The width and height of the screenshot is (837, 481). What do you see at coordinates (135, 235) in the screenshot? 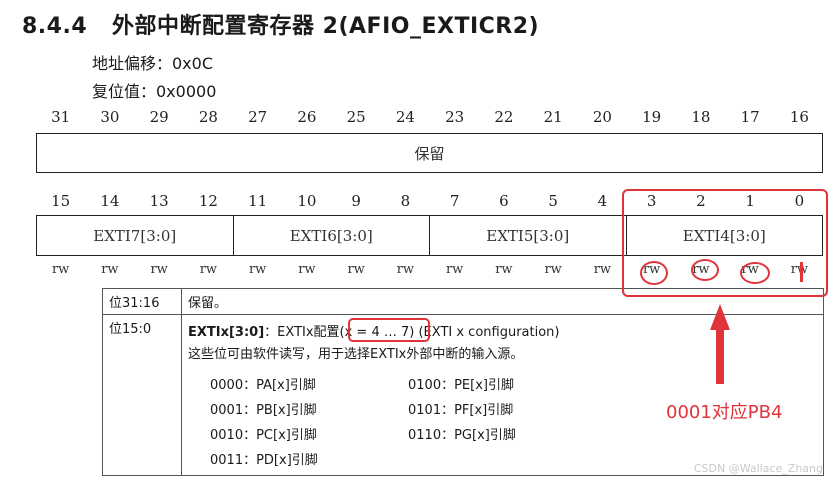
I see `field-exti7: EXTI7[3:0]` at bounding box center [135, 235].